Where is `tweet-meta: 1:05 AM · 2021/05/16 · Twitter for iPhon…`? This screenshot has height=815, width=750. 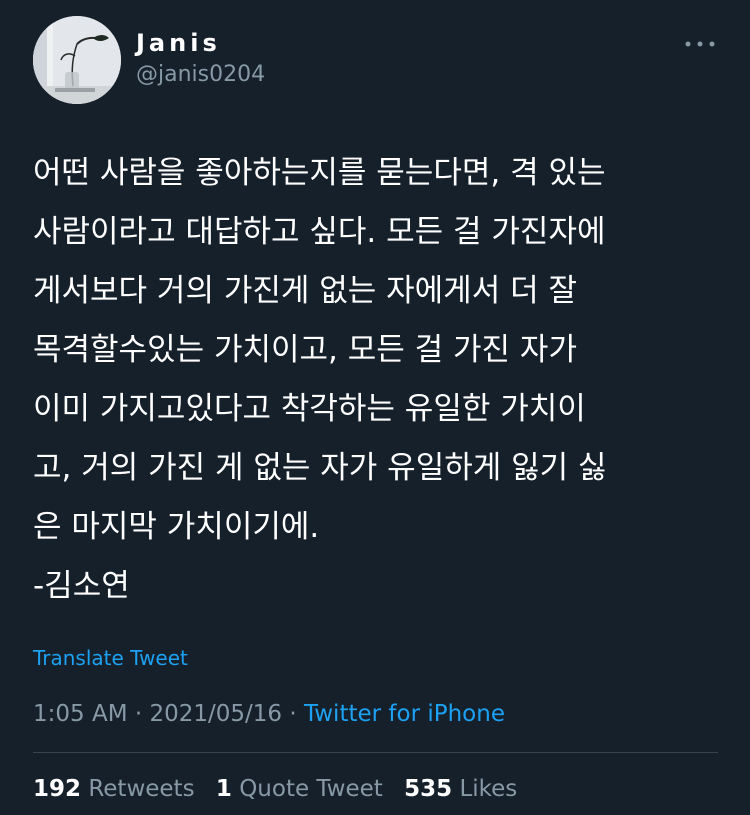 tweet-meta: 1:05 AM · 2021/05/16 · Twitter for iPhon… is located at coordinates (269, 714).